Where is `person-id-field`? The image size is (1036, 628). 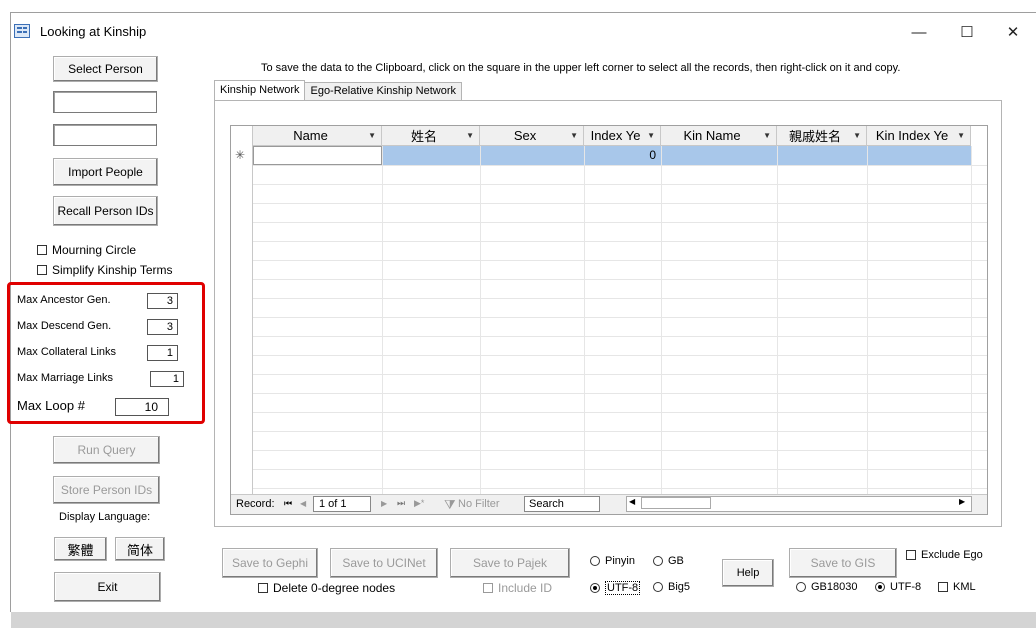 person-id-field is located at coordinates (105, 135).